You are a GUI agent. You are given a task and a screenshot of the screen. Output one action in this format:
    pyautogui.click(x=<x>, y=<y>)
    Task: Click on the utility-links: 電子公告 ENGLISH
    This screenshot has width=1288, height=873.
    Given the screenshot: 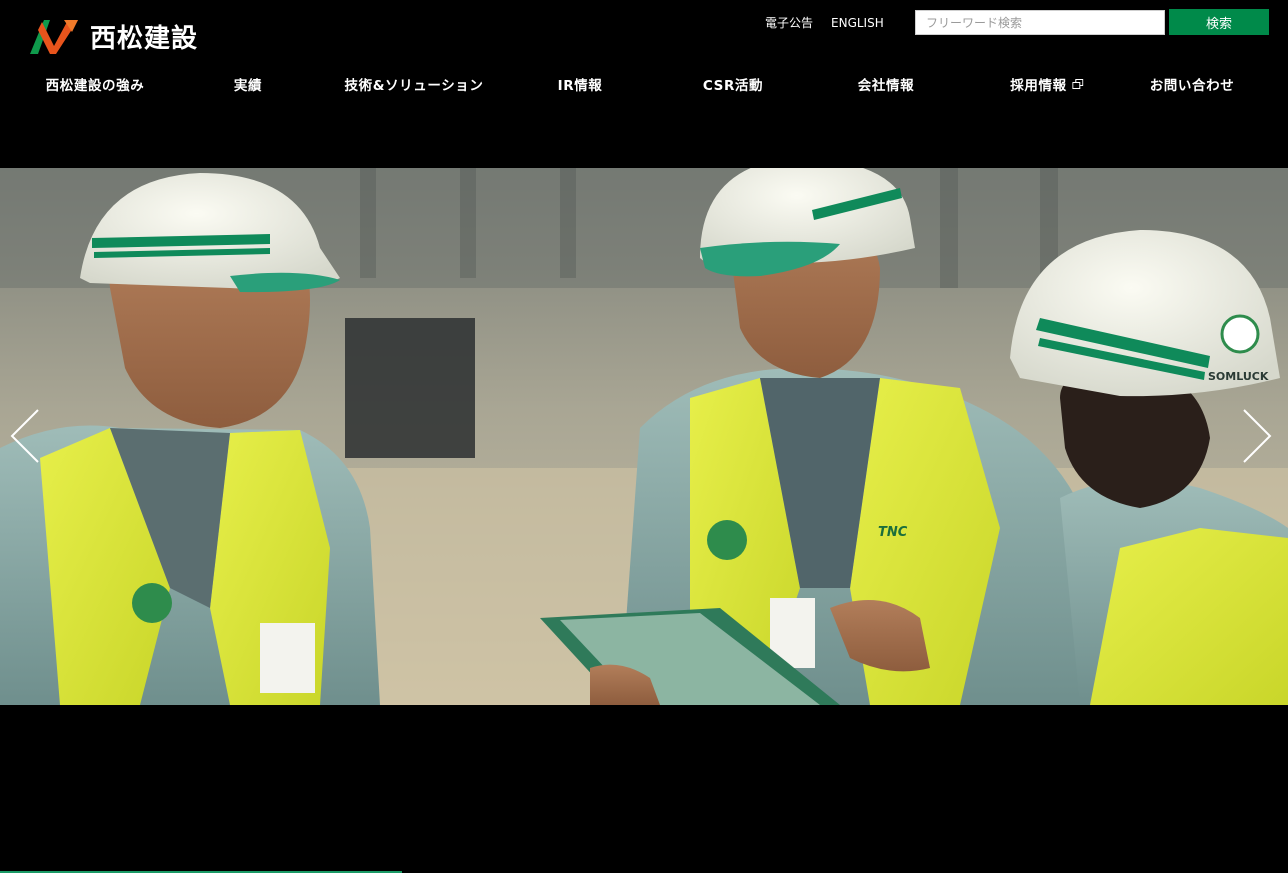 What is the action you would take?
    pyautogui.click(x=824, y=23)
    